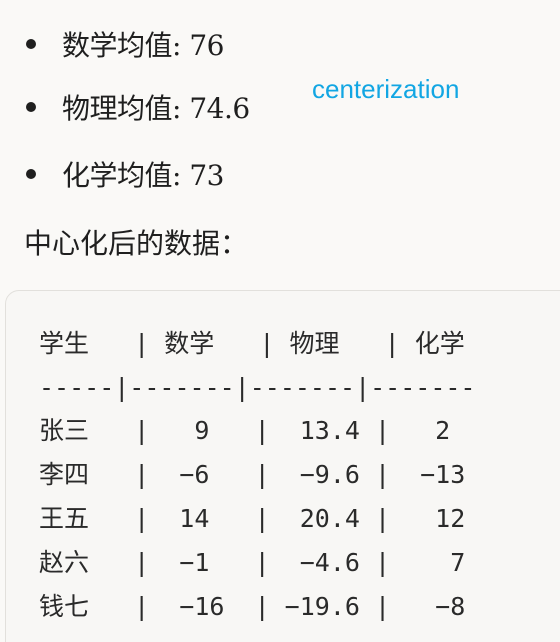  What do you see at coordinates (156, 108) in the screenshot?
I see `physics-mean-text: 物理均值: 74.6` at bounding box center [156, 108].